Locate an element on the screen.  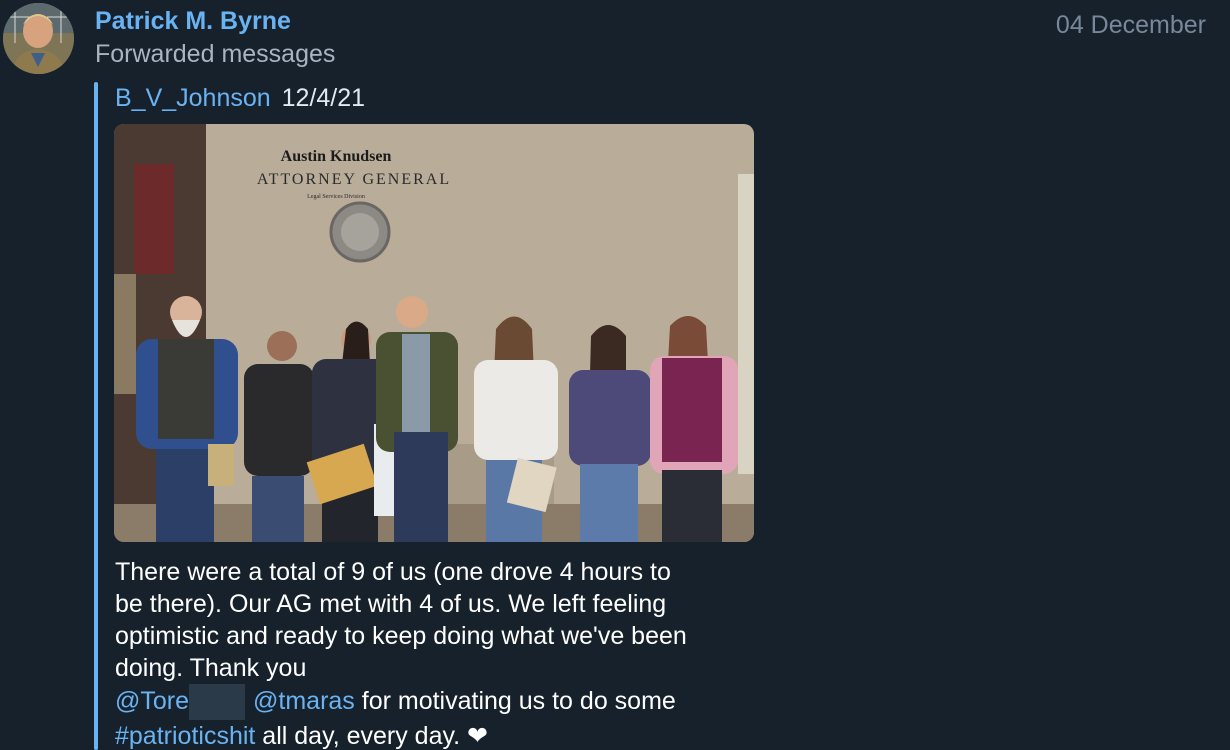
text-line-6: #patrioticshit all day, every day. ❤ is located at coordinates (445, 735).